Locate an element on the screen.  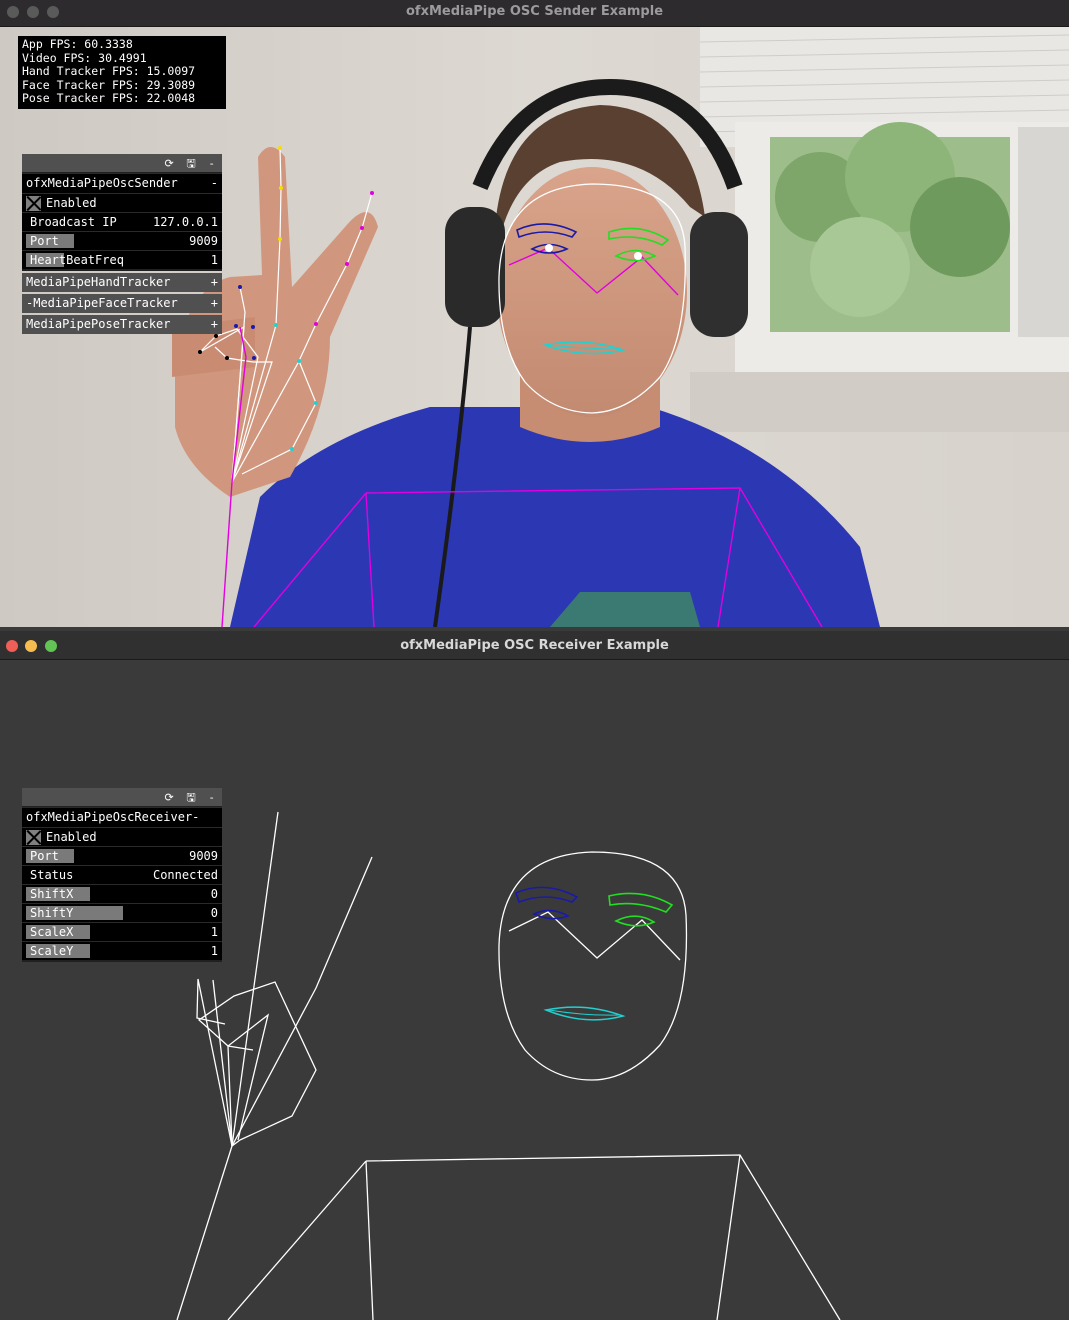
right-eye is located at coordinates (635, 921).